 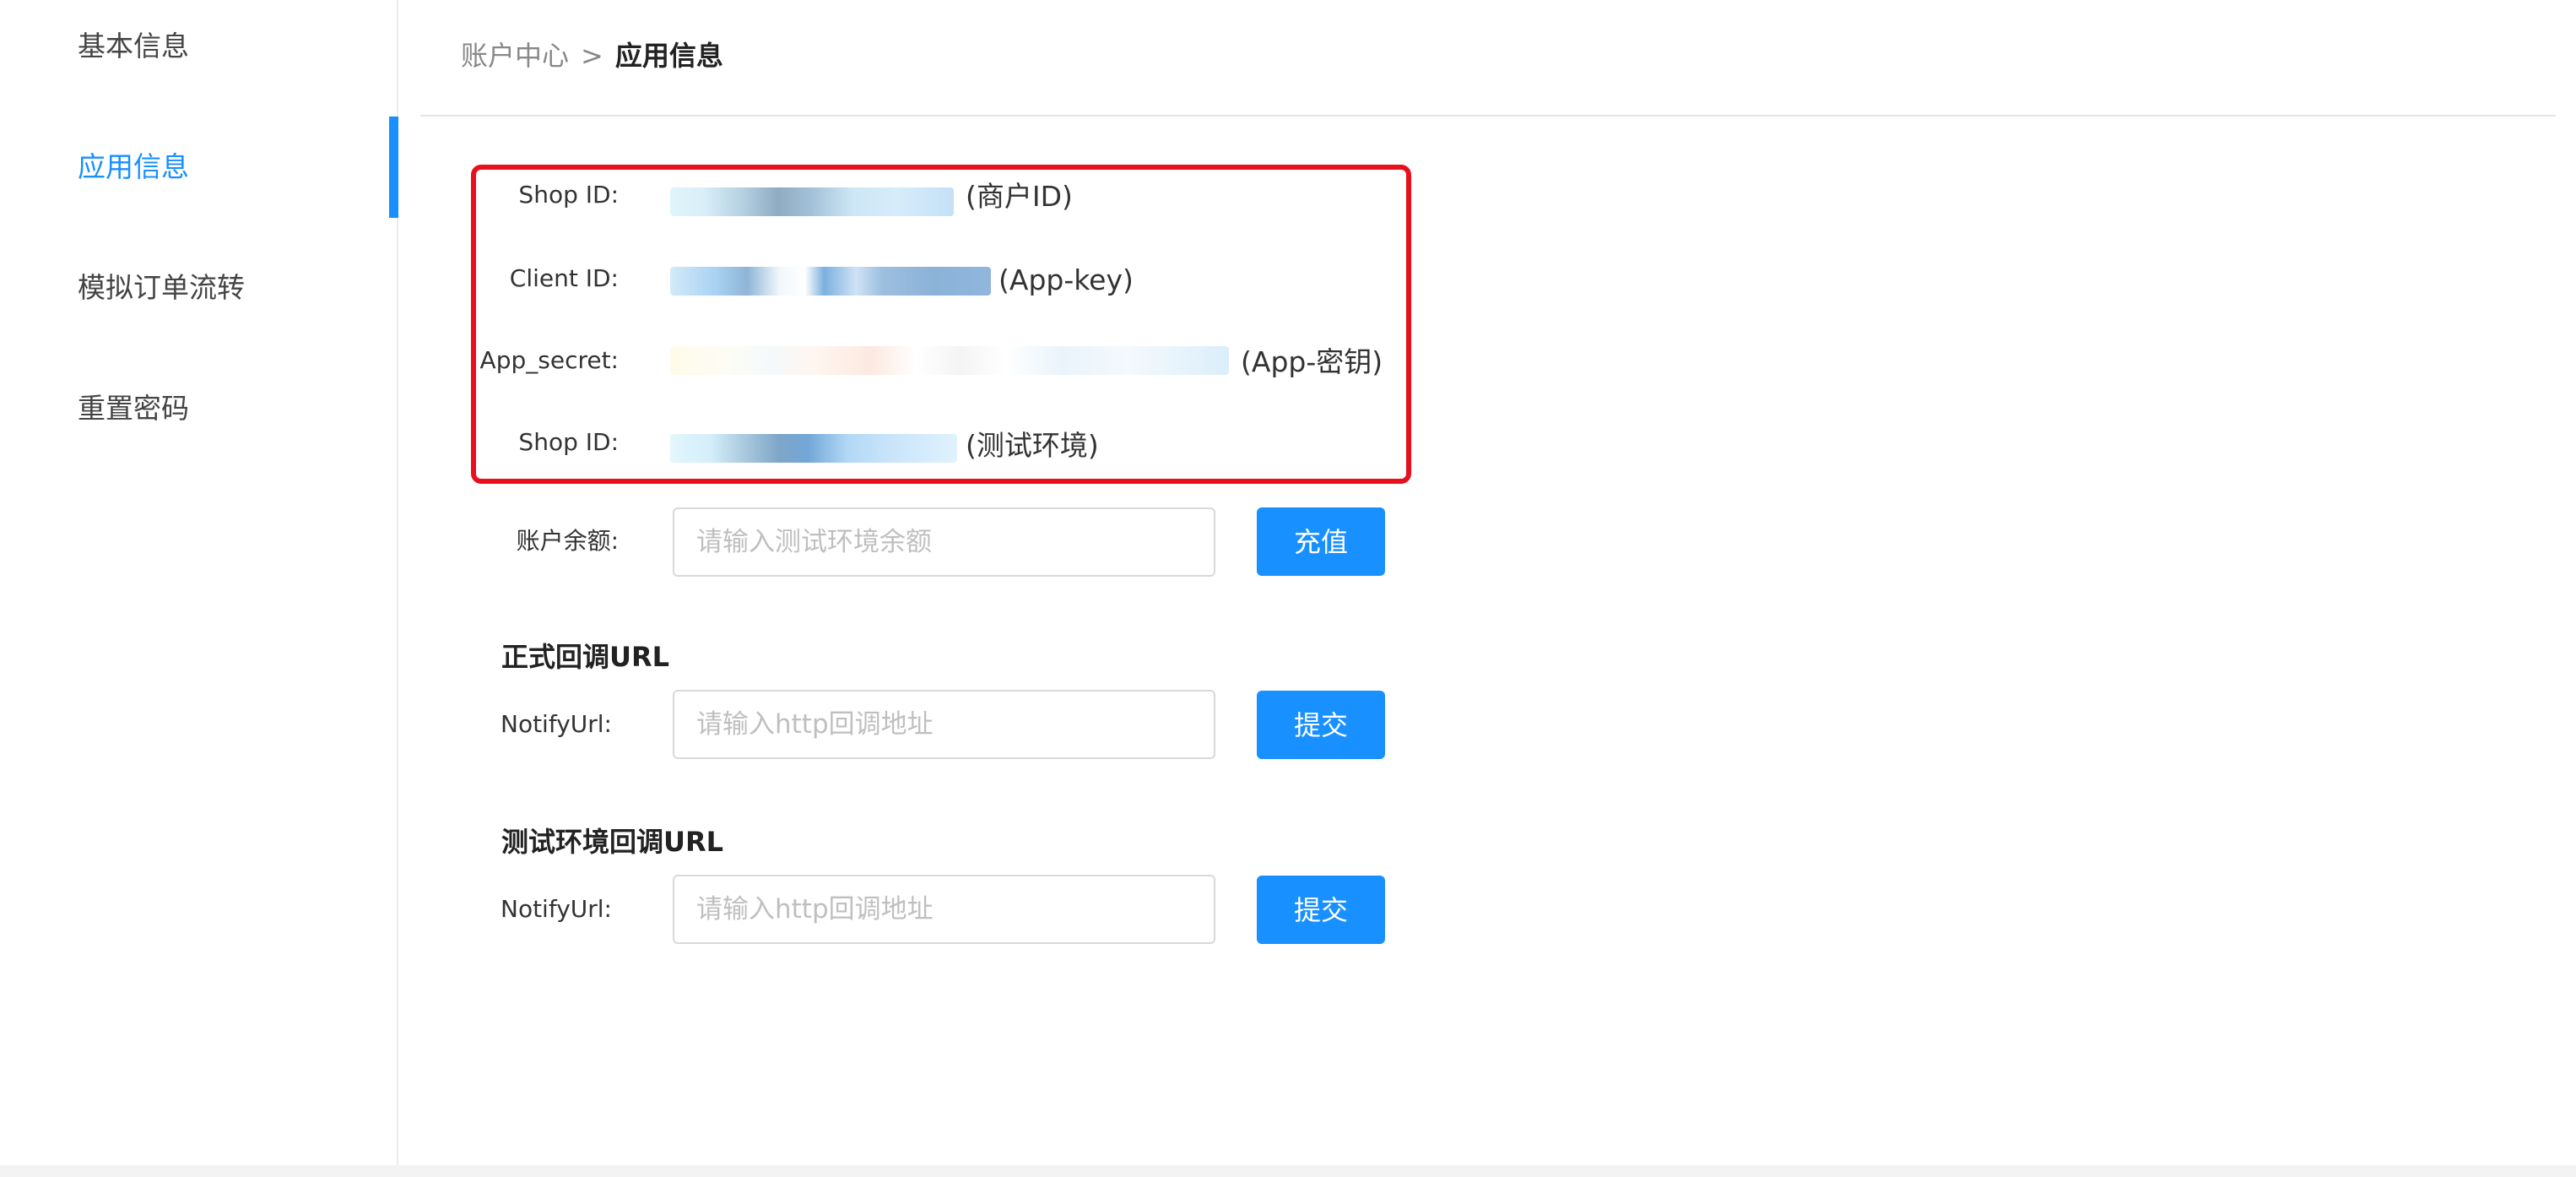 What do you see at coordinates (950, 360) in the screenshot?
I see `app-secret-value-masked` at bounding box center [950, 360].